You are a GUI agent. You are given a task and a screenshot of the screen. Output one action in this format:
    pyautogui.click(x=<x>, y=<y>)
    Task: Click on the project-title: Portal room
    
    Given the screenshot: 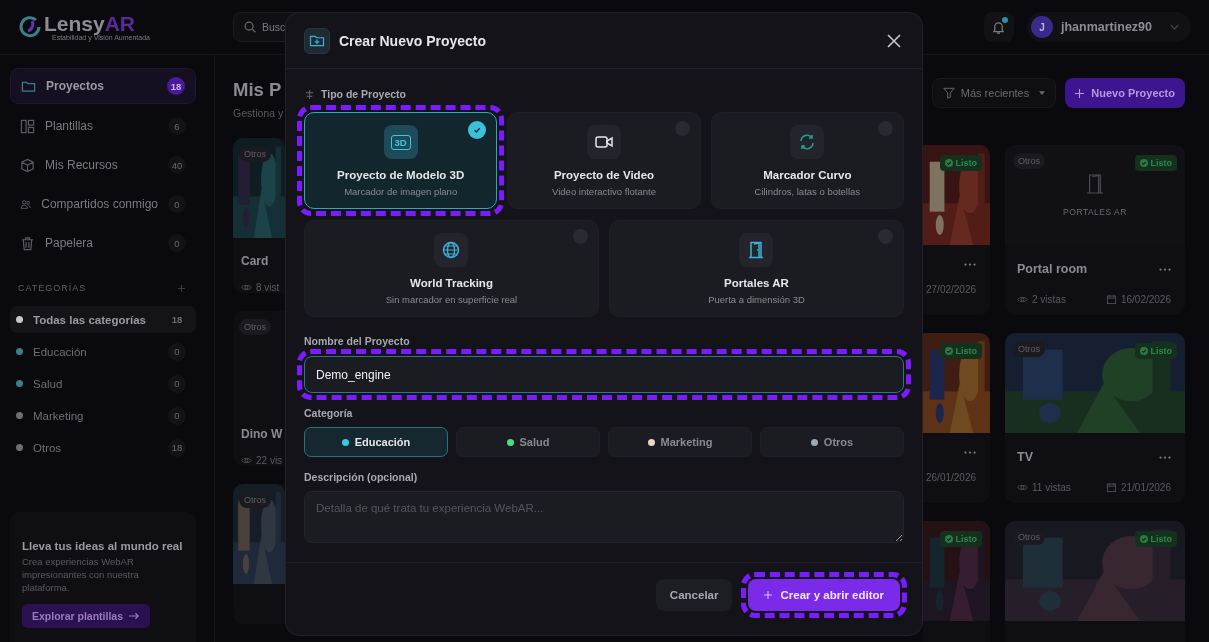 What is the action you would take?
    pyautogui.click(x=1052, y=269)
    